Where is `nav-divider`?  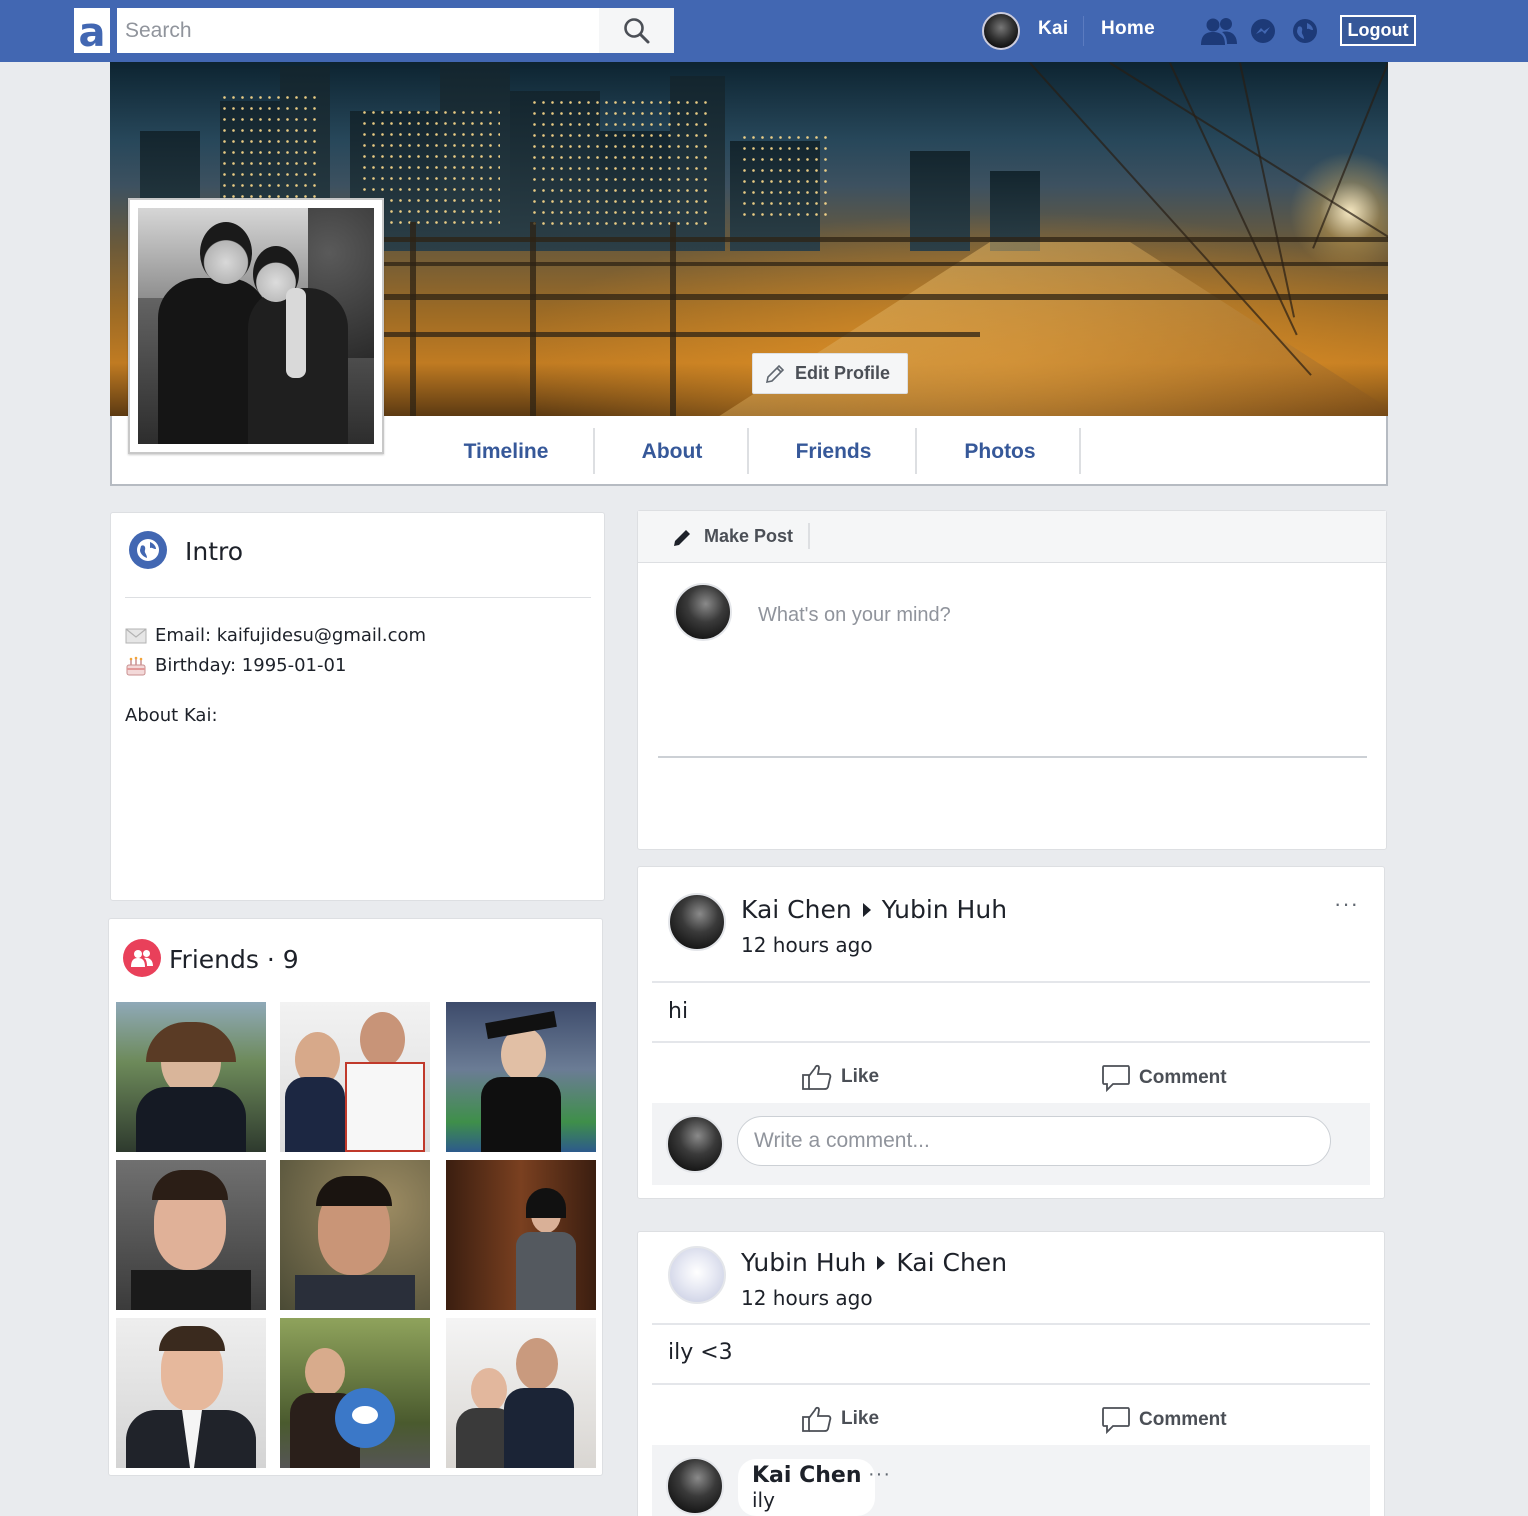
nav-divider is located at coordinates (1083, 31).